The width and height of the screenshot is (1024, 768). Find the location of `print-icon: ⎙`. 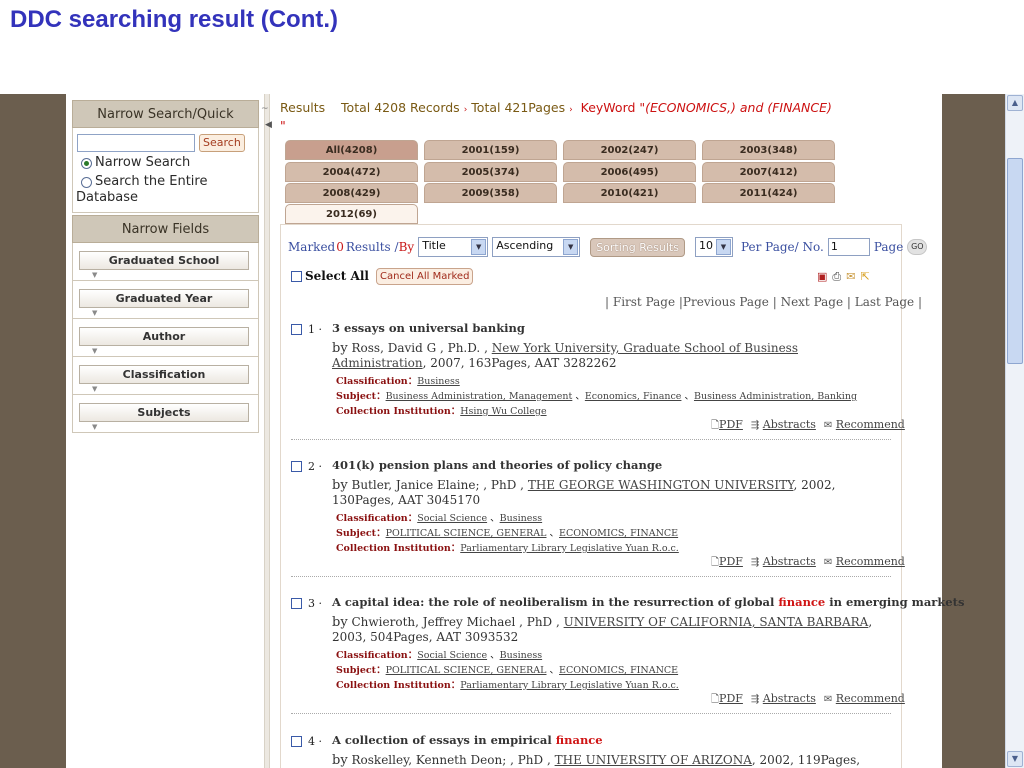

print-icon: ⎙ is located at coordinates (836, 277).